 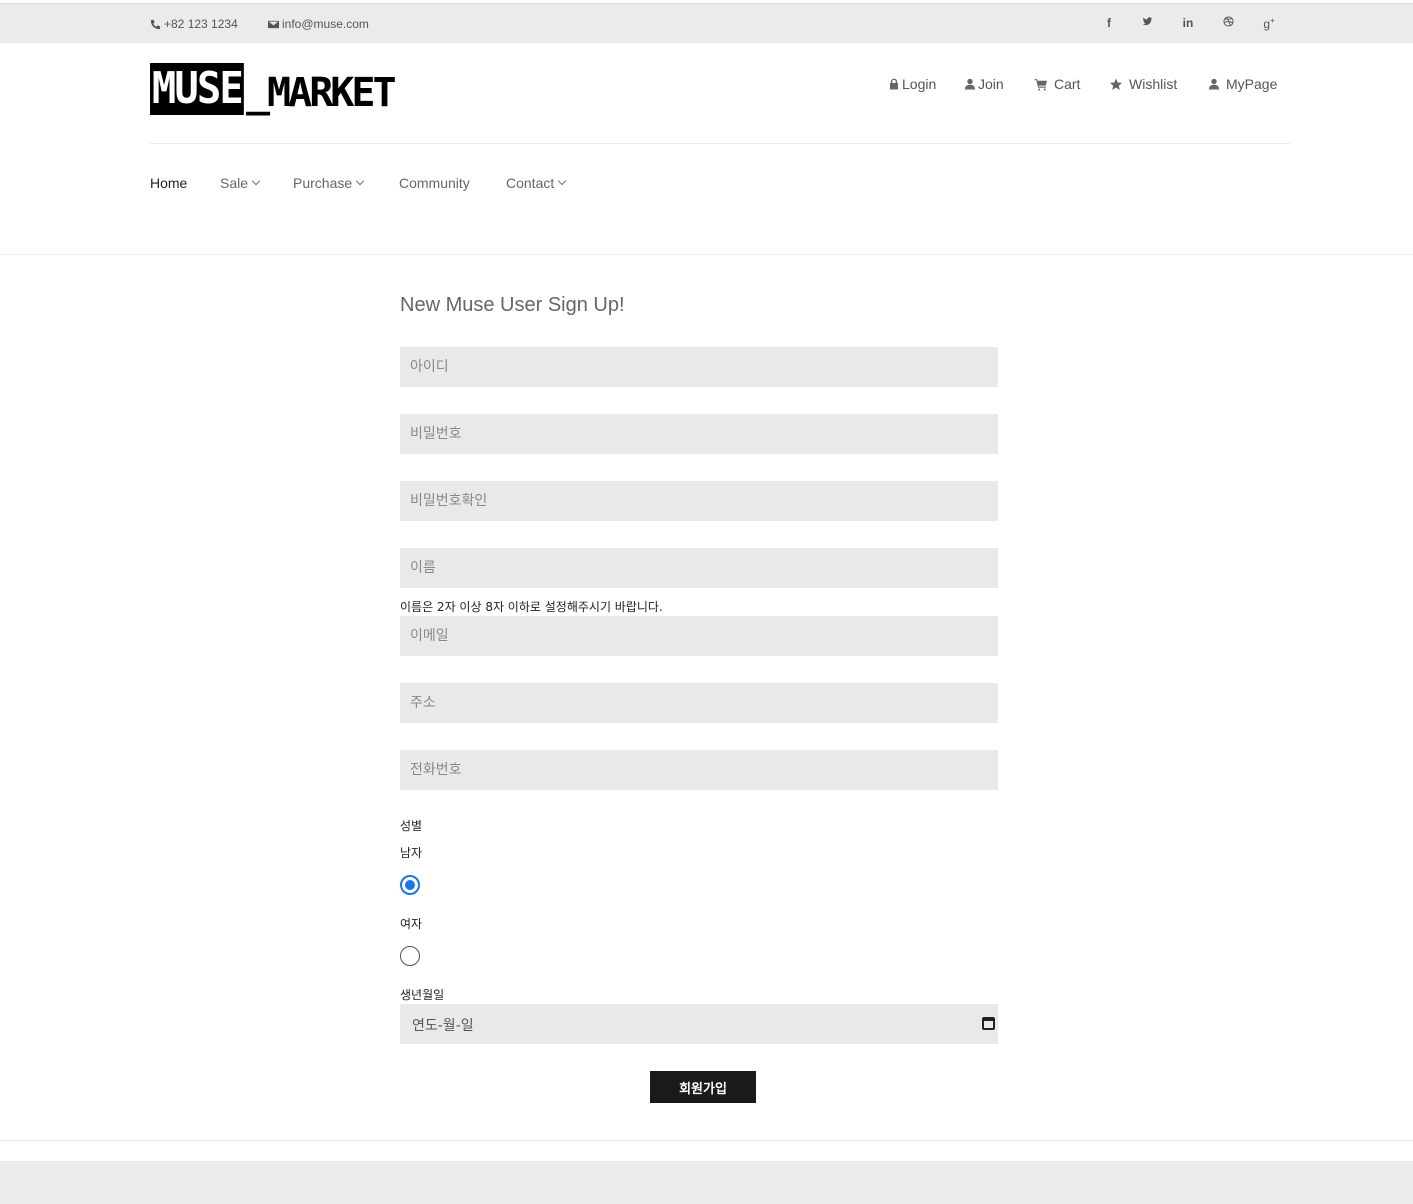 I want to click on login-label: Login, so click(x=919, y=84).